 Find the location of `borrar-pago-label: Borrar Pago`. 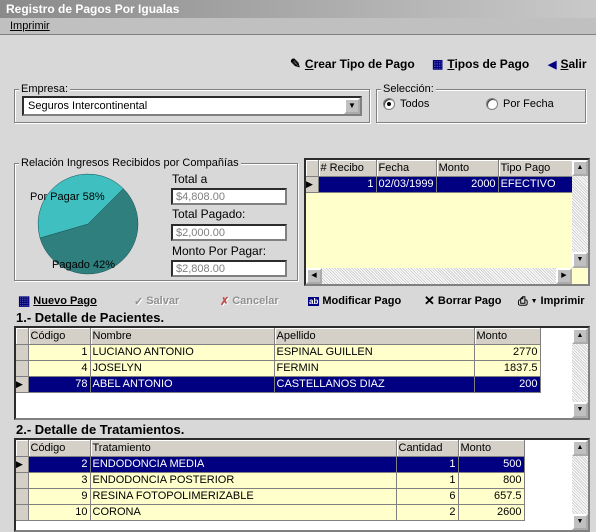

borrar-pago-label: Borrar Pago is located at coordinates (469, 301).